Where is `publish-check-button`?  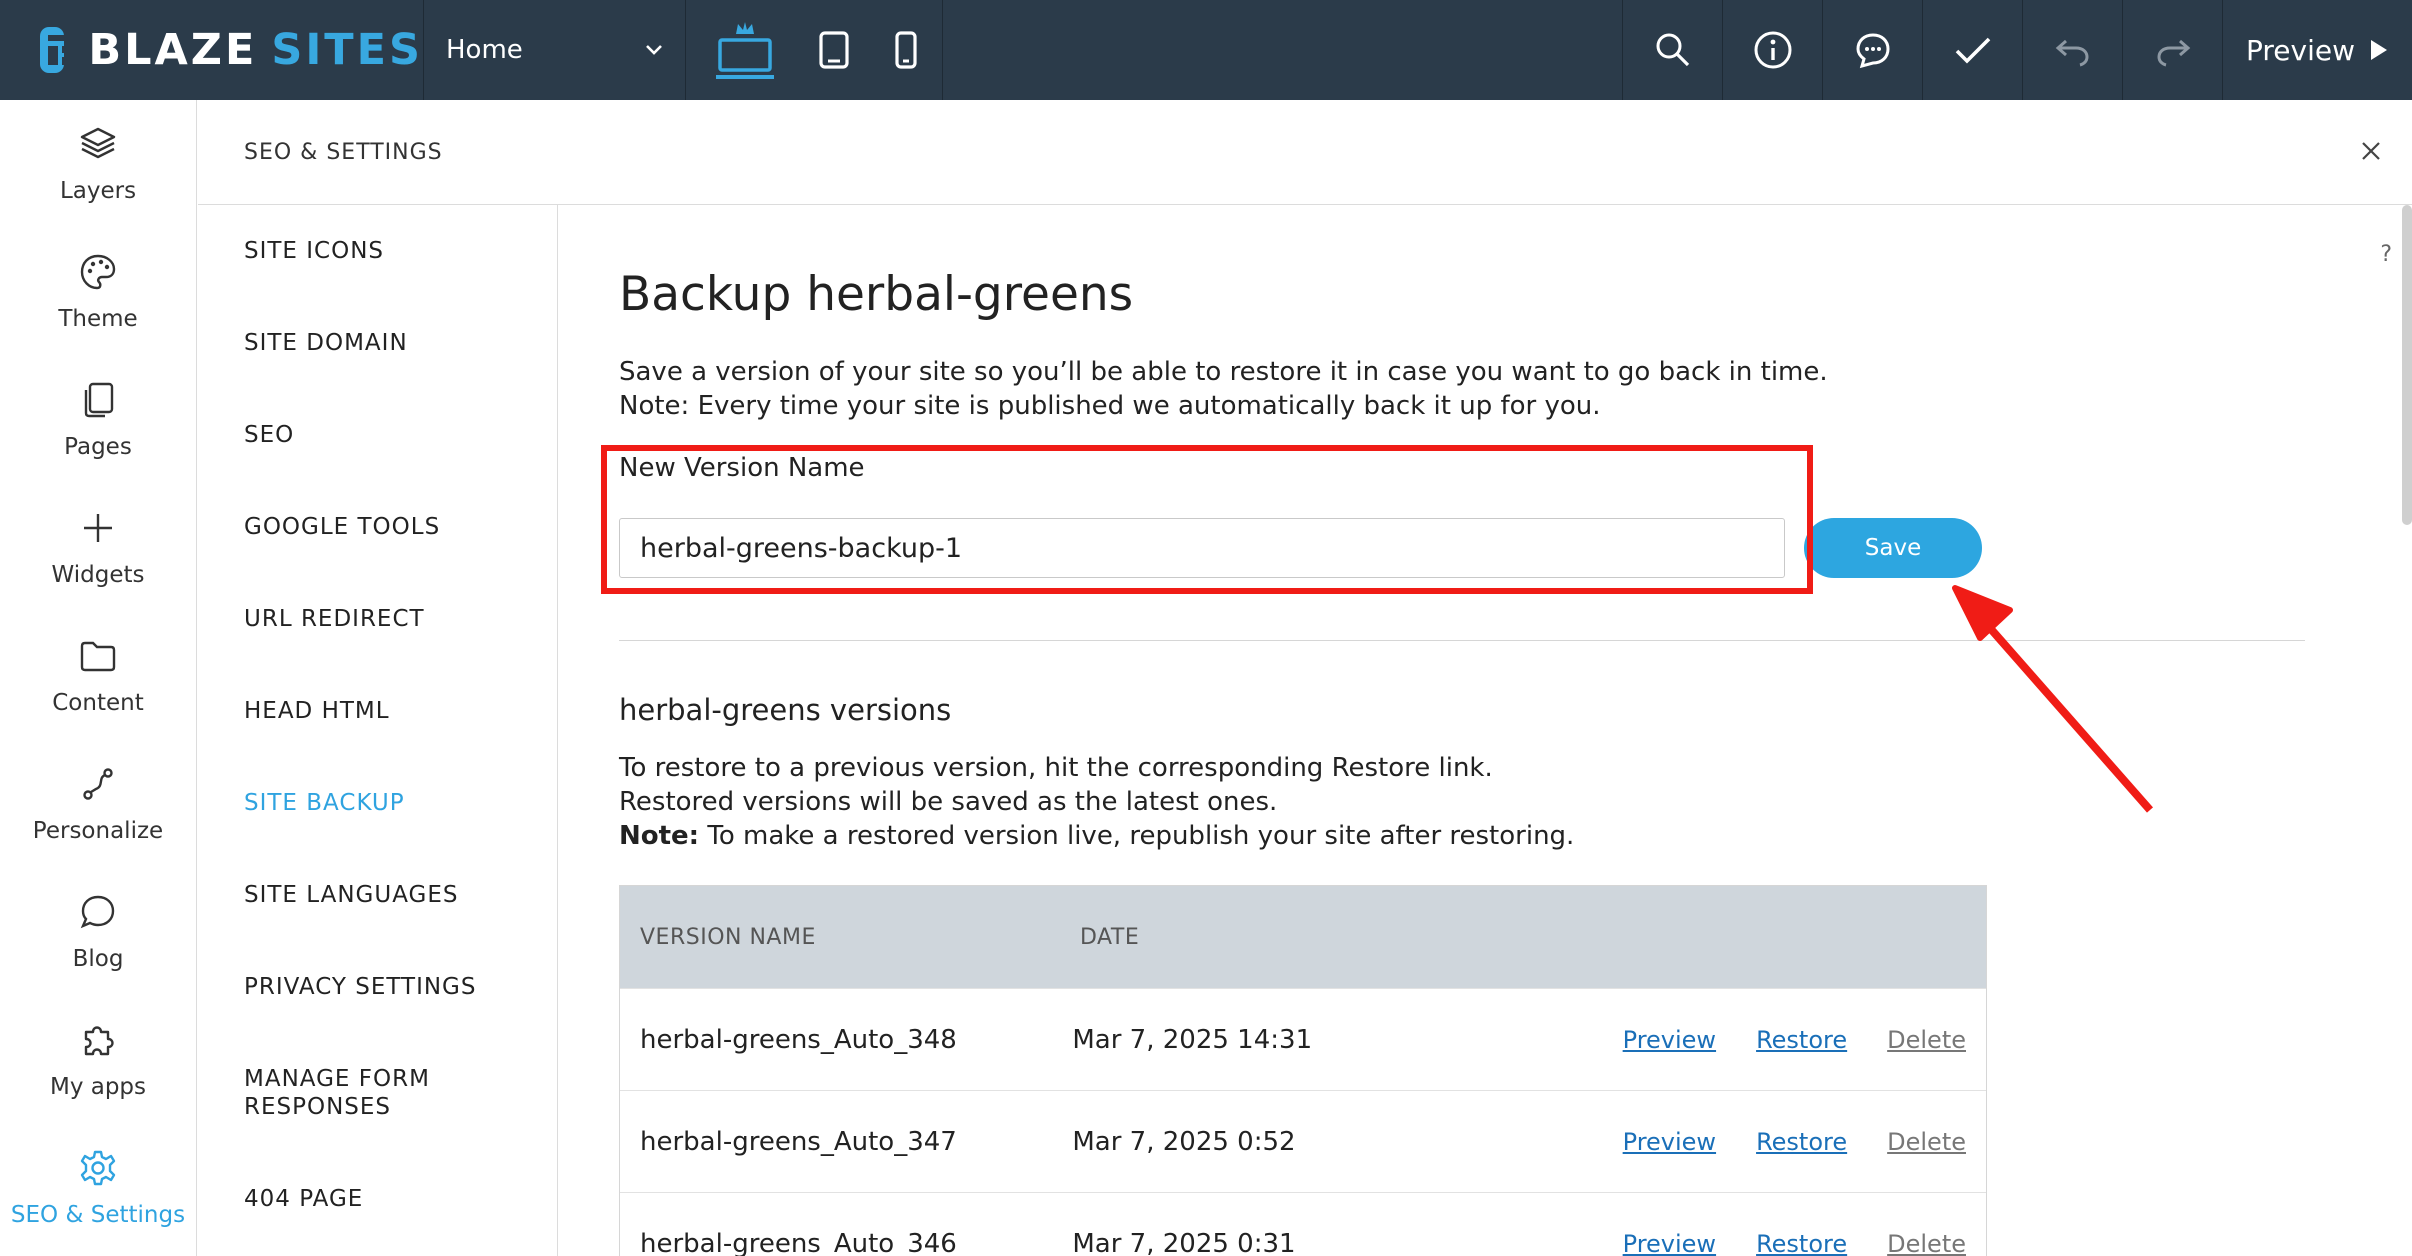 publish-check-button is located at coordinates (1972, 50).